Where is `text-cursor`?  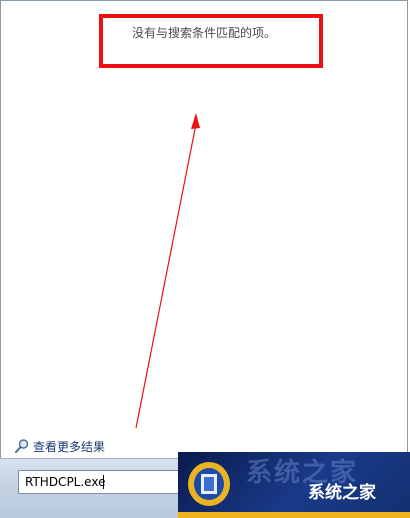 text-cursor is located at coordinates (103, 482).